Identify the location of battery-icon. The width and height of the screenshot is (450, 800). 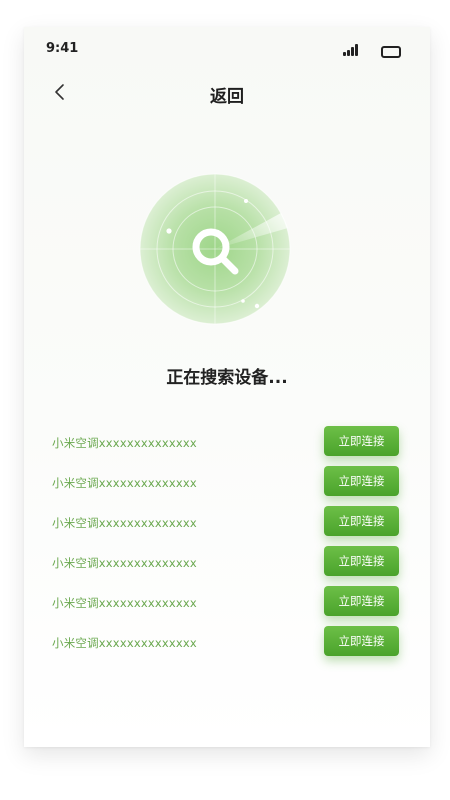
(391, 52).